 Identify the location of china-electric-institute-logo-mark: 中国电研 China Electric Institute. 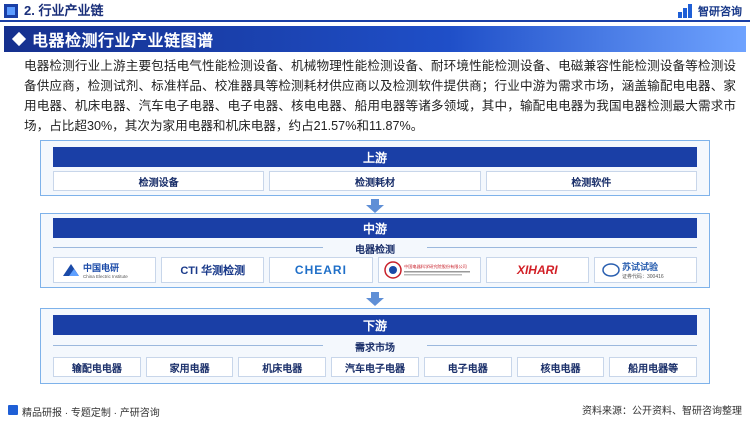
(95, 270).